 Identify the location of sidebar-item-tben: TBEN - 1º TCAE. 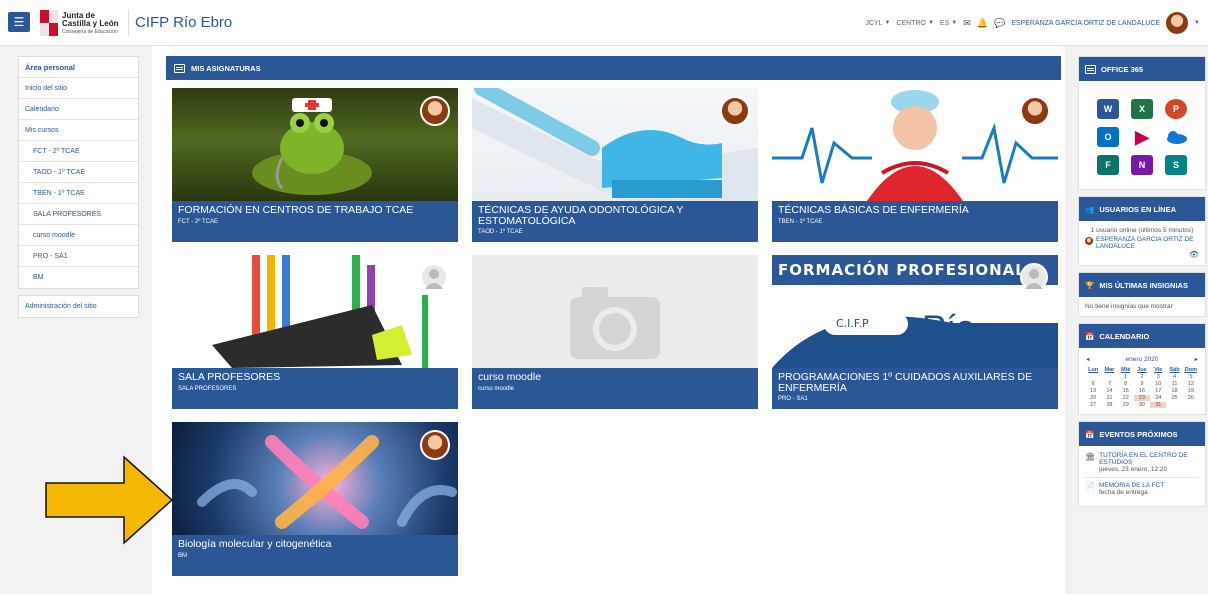
(78, 193).